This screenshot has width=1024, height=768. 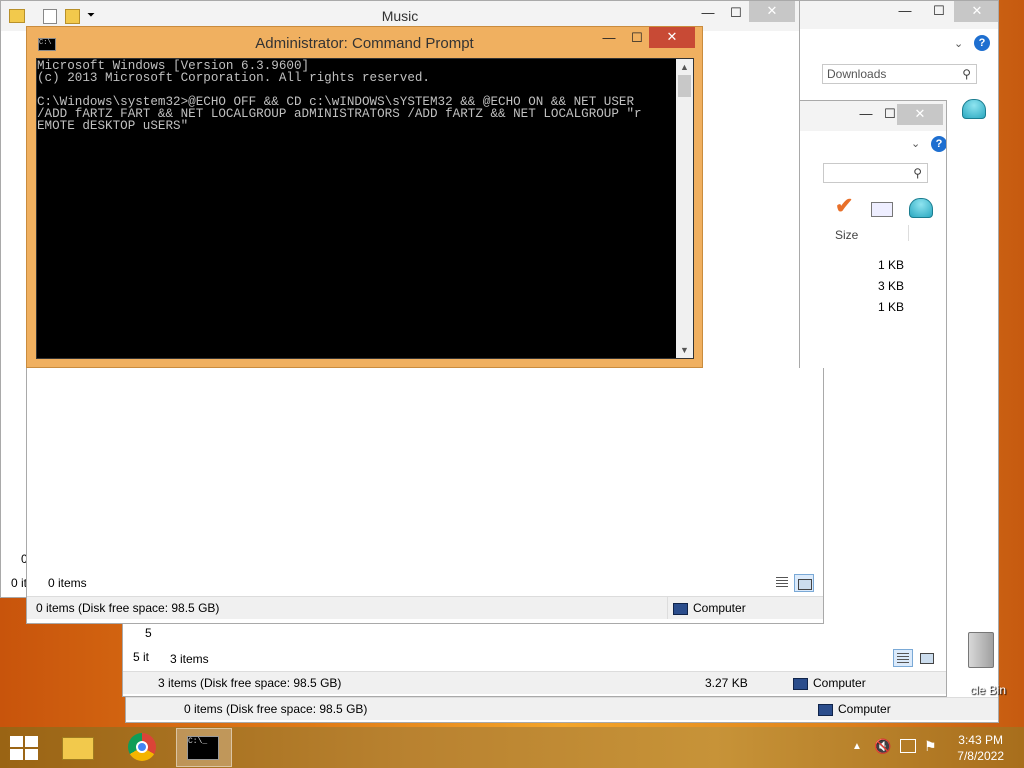 I want to click on clock-date: 7/8/2022, so click(x=980, y=756).